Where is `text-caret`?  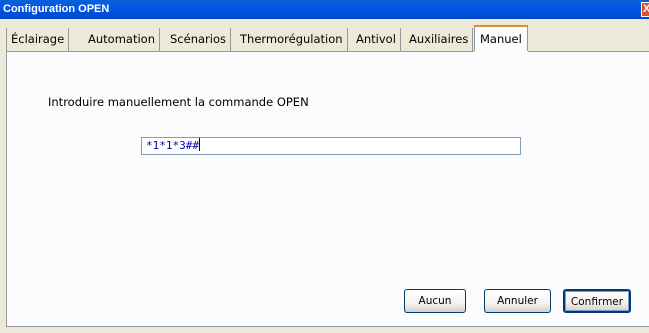
text-caret is located at coordinates (199, 144).